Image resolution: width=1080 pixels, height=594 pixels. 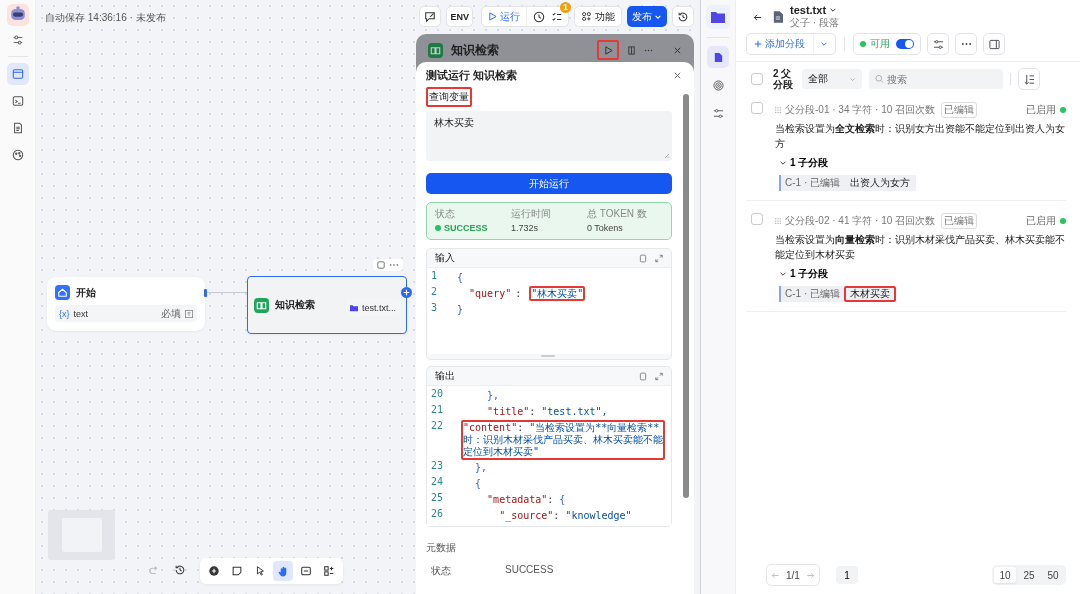 I want to click on line-number: 20, so click(x=437, y=394).